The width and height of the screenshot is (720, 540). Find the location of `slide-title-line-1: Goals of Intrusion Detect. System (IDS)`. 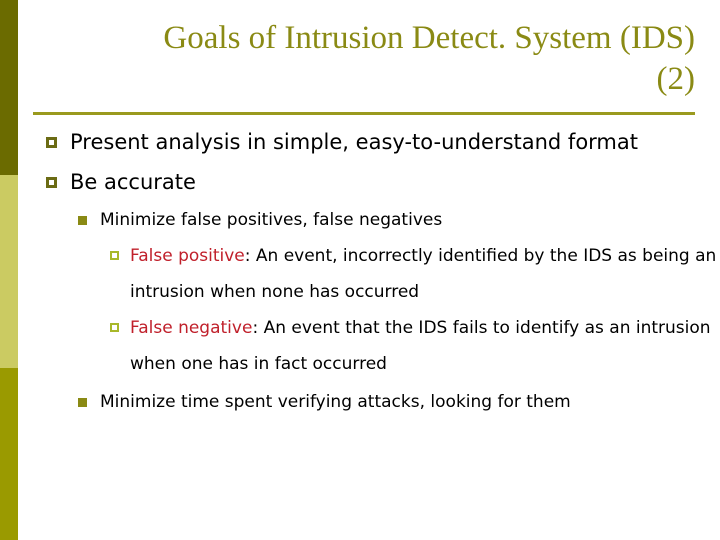

slide-title-line-1: Goals of Intrusion Detect. System (IDS) is located at coordinates (429, 38).